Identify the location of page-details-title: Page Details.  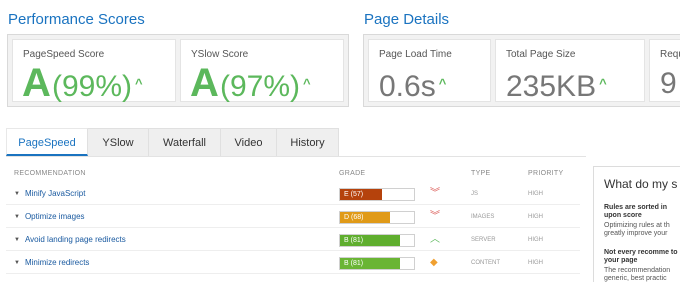
(407, 19).